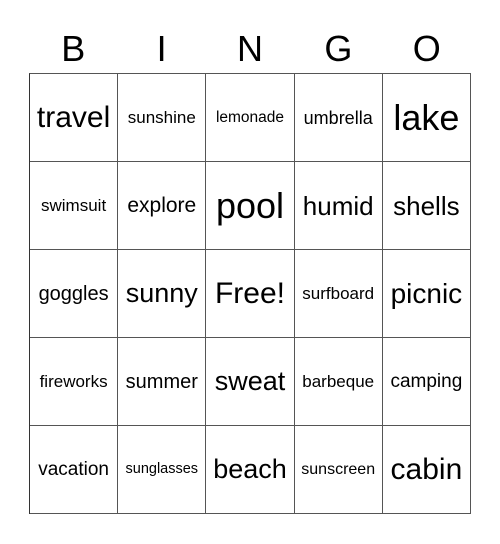 The height and width of the screenshot is (544, 500). I want to click on cell-word: barbeque, so click(338, 381).